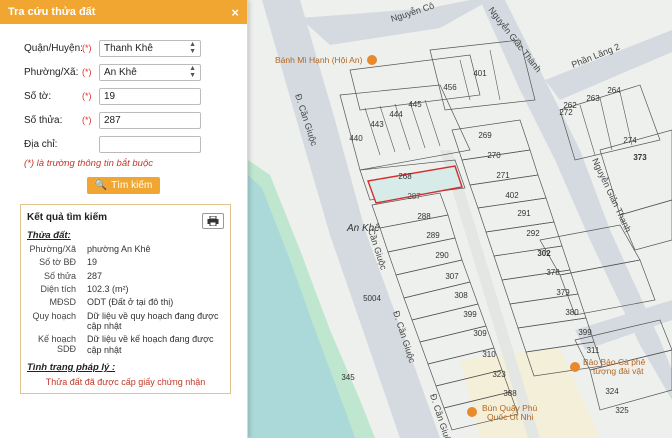 This screenshot has width=672, height=438. Describe the element at coordinates (524, 213) in the screenshot. I see `parcel-291: 291` at that location.